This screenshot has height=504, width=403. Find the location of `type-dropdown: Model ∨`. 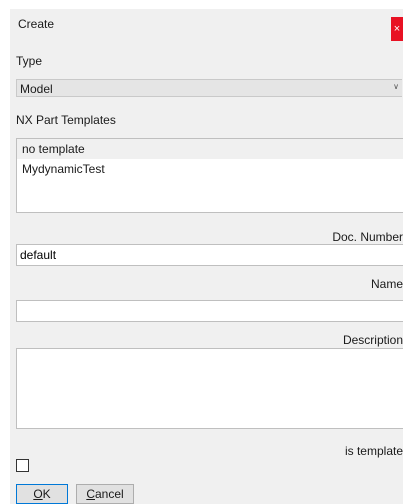

type-dropdown: Model ∨ is located at coordinates (209, 88).